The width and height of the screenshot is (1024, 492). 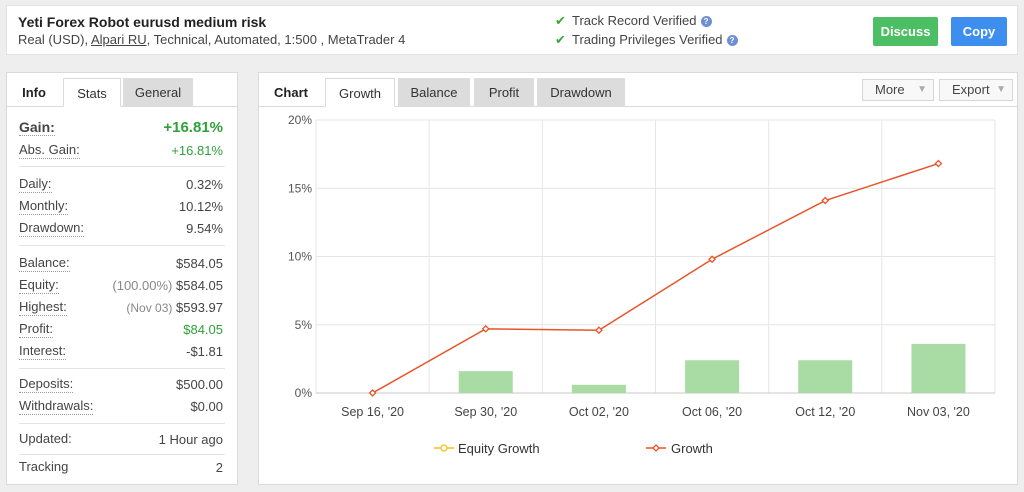 What do you see at coordinates (204, 228) in the screenshot?
I see `drawdown-value: 9.54%` at bounding box center [204, 228].